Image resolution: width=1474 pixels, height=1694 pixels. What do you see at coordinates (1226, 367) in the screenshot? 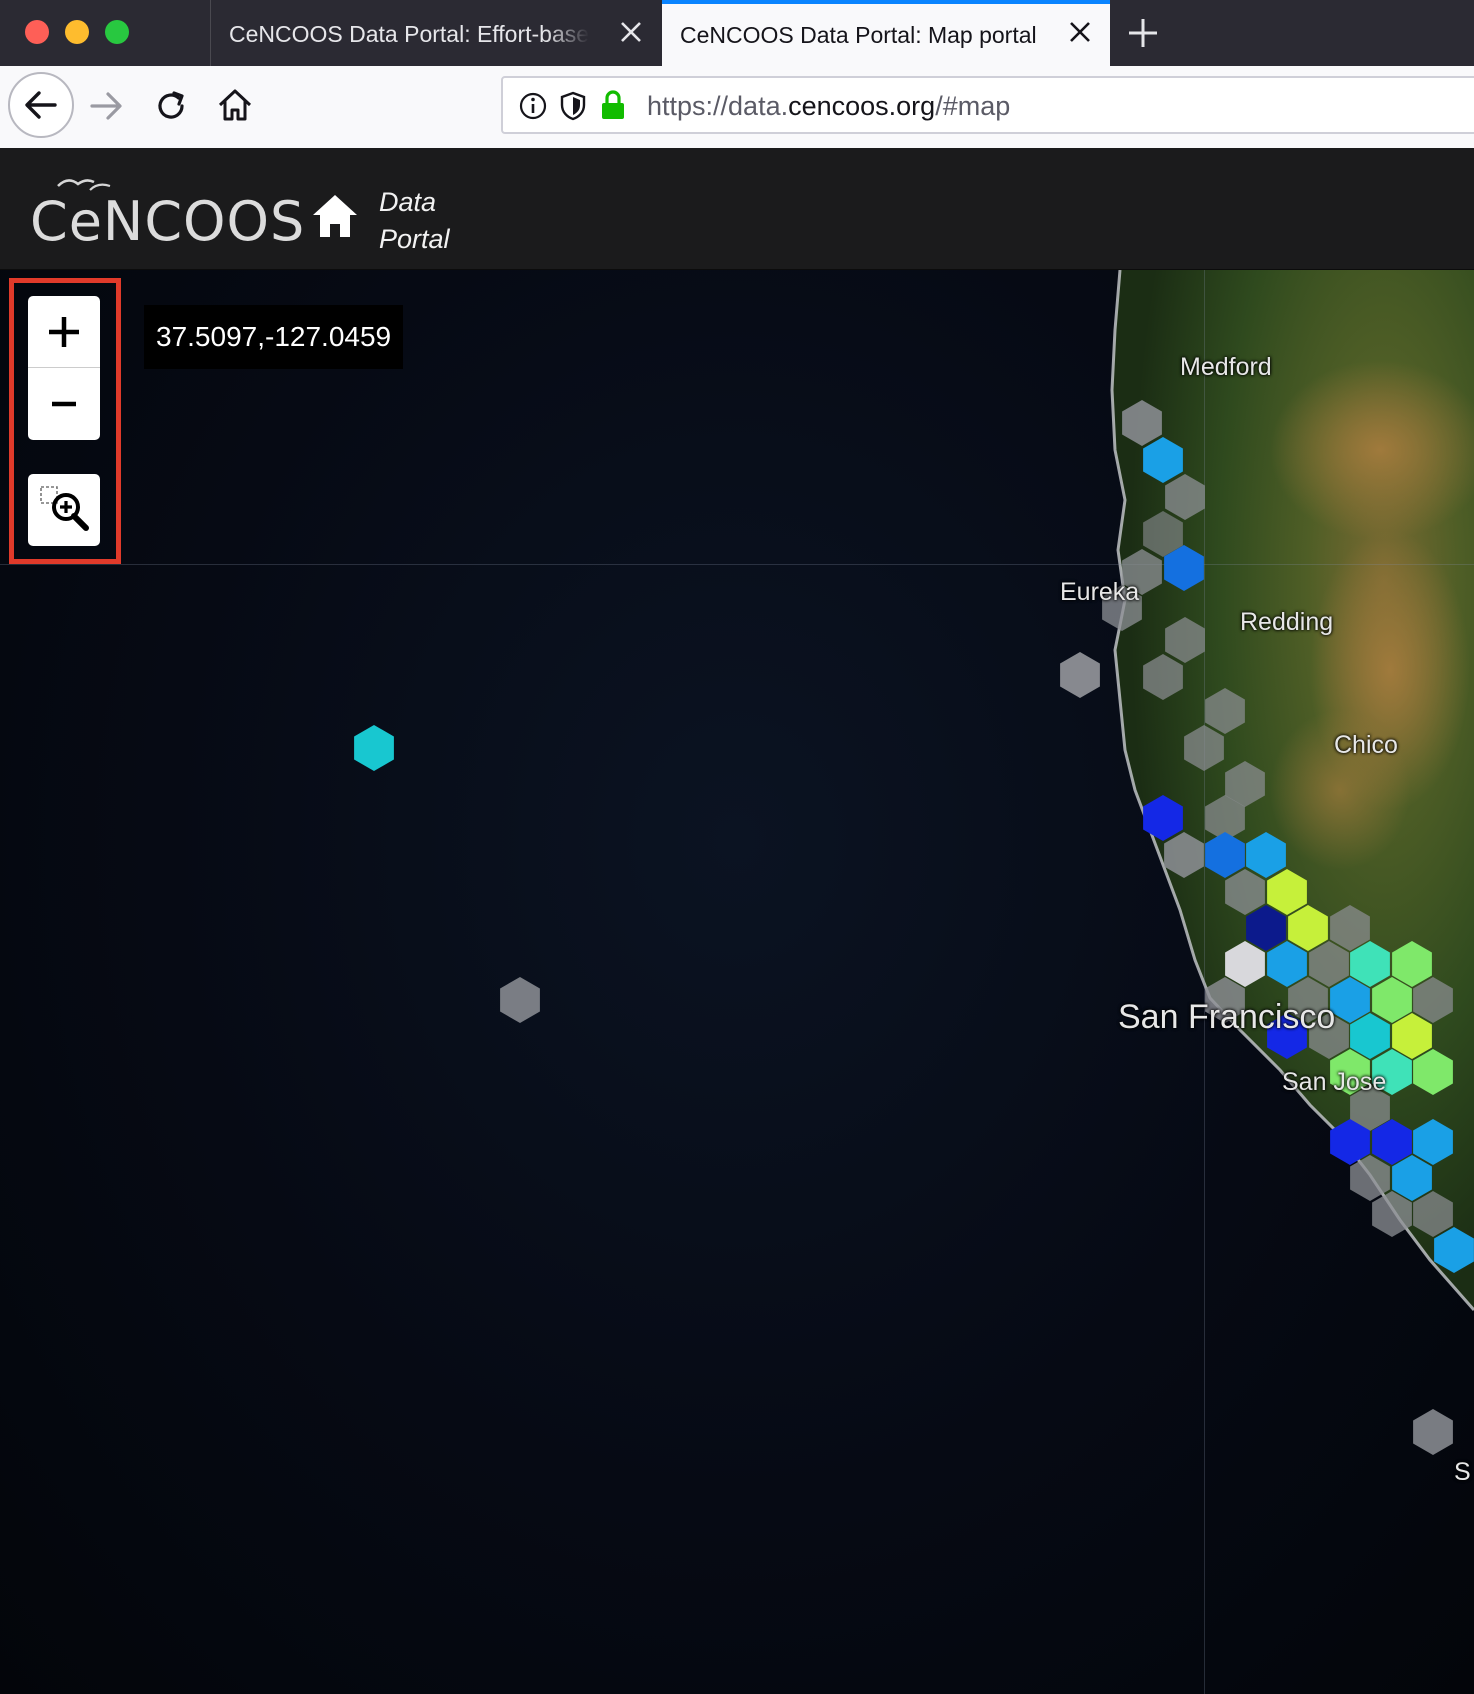
I see `city-label-medford: Medford` at bounding box center [1226, 367].